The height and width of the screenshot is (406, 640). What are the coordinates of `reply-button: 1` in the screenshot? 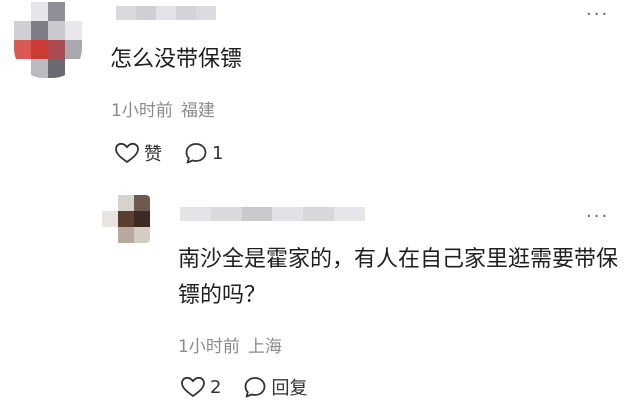 It's located at (203, 153).